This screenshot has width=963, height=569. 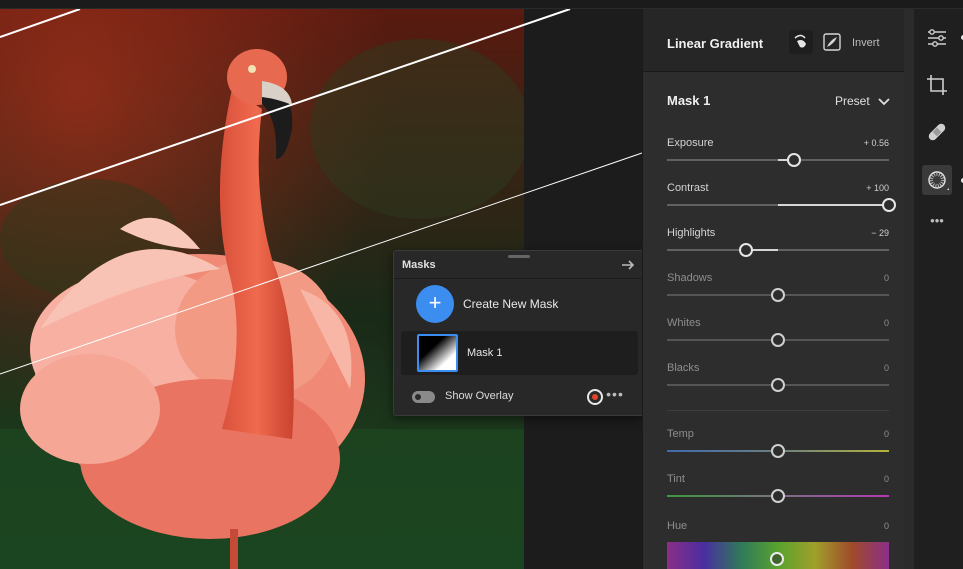 I want to click on mask-list-item: Mask 1, so click(x=519, y=353).